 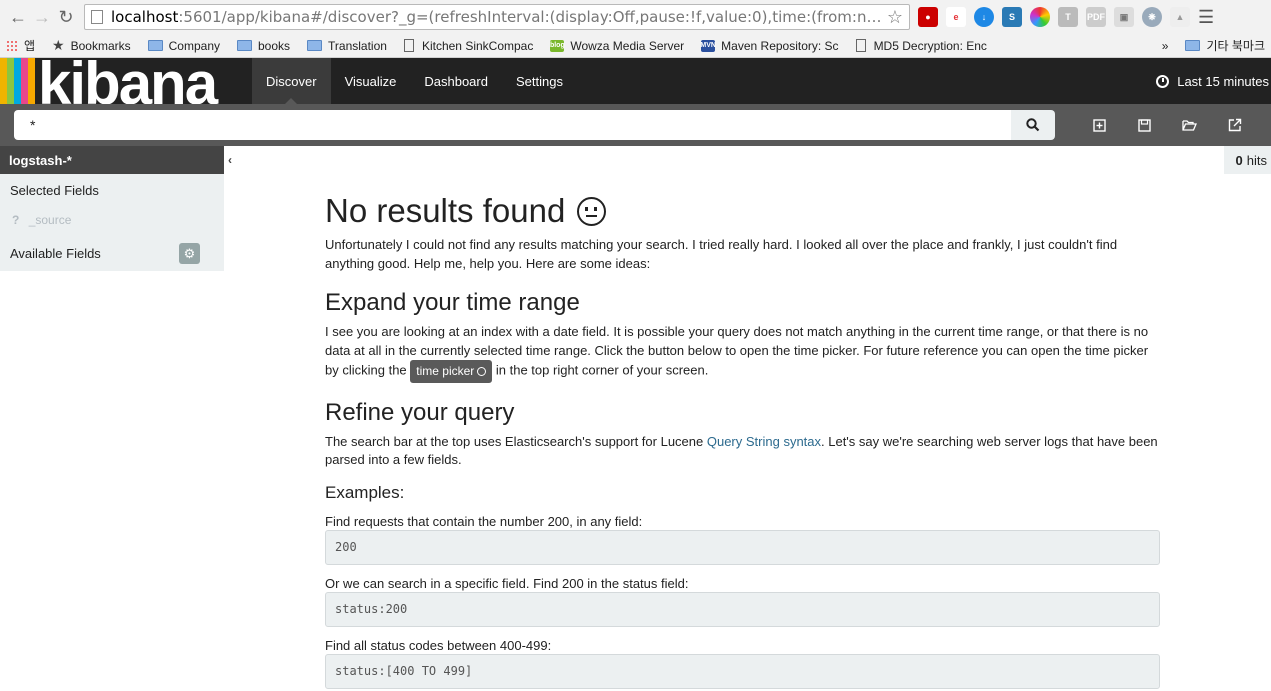 I want to click on index-pattern-label: logstash-*, so click(x=40, y=160).